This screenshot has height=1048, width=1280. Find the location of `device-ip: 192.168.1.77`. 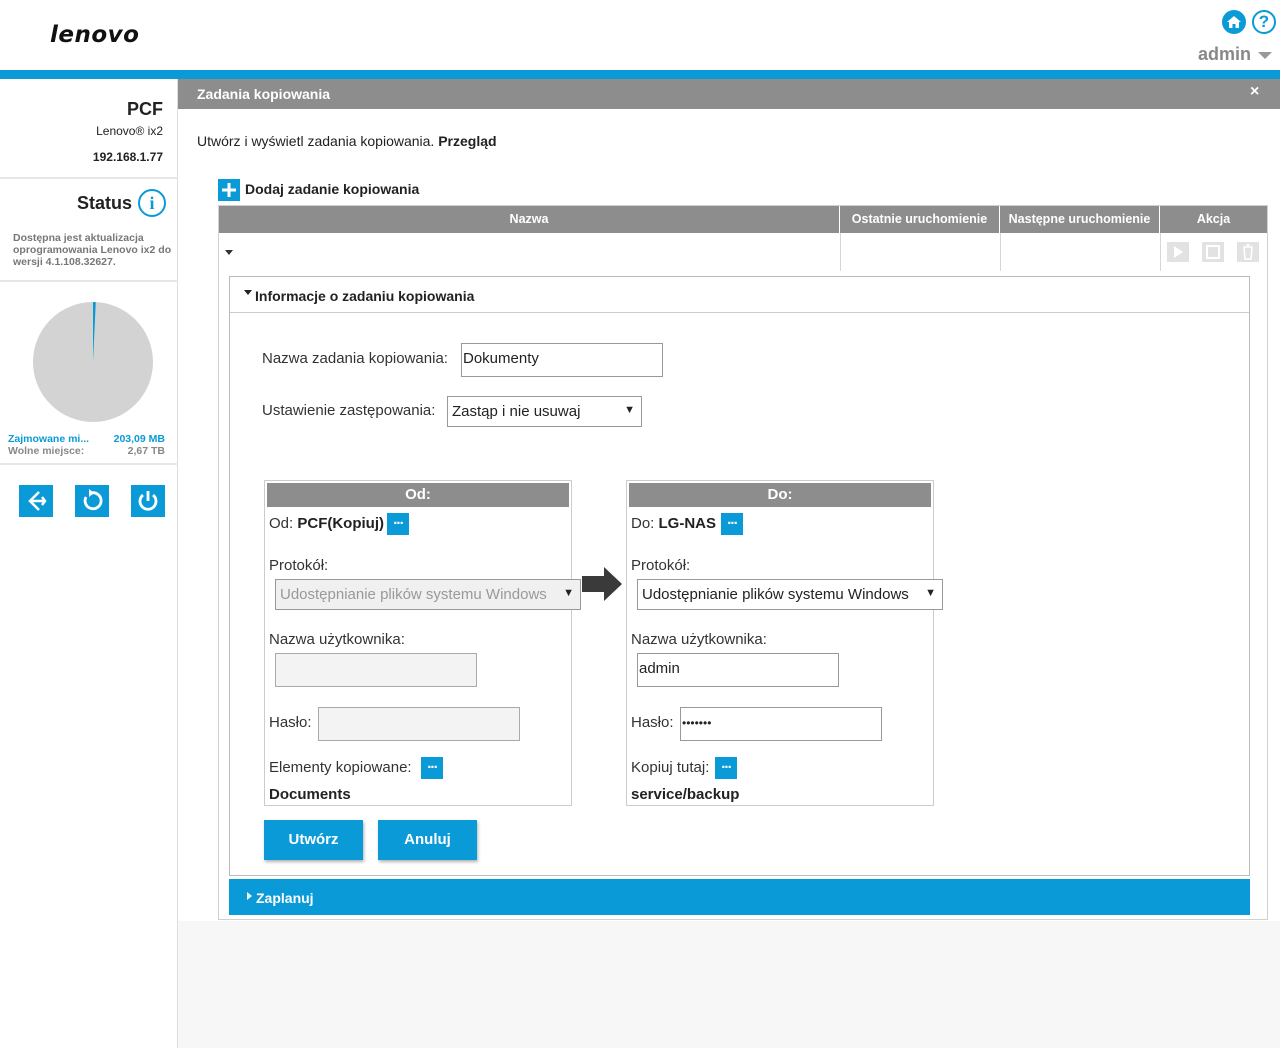

device-ip: 192.168.1.77 is located at coordinates (127, 157).